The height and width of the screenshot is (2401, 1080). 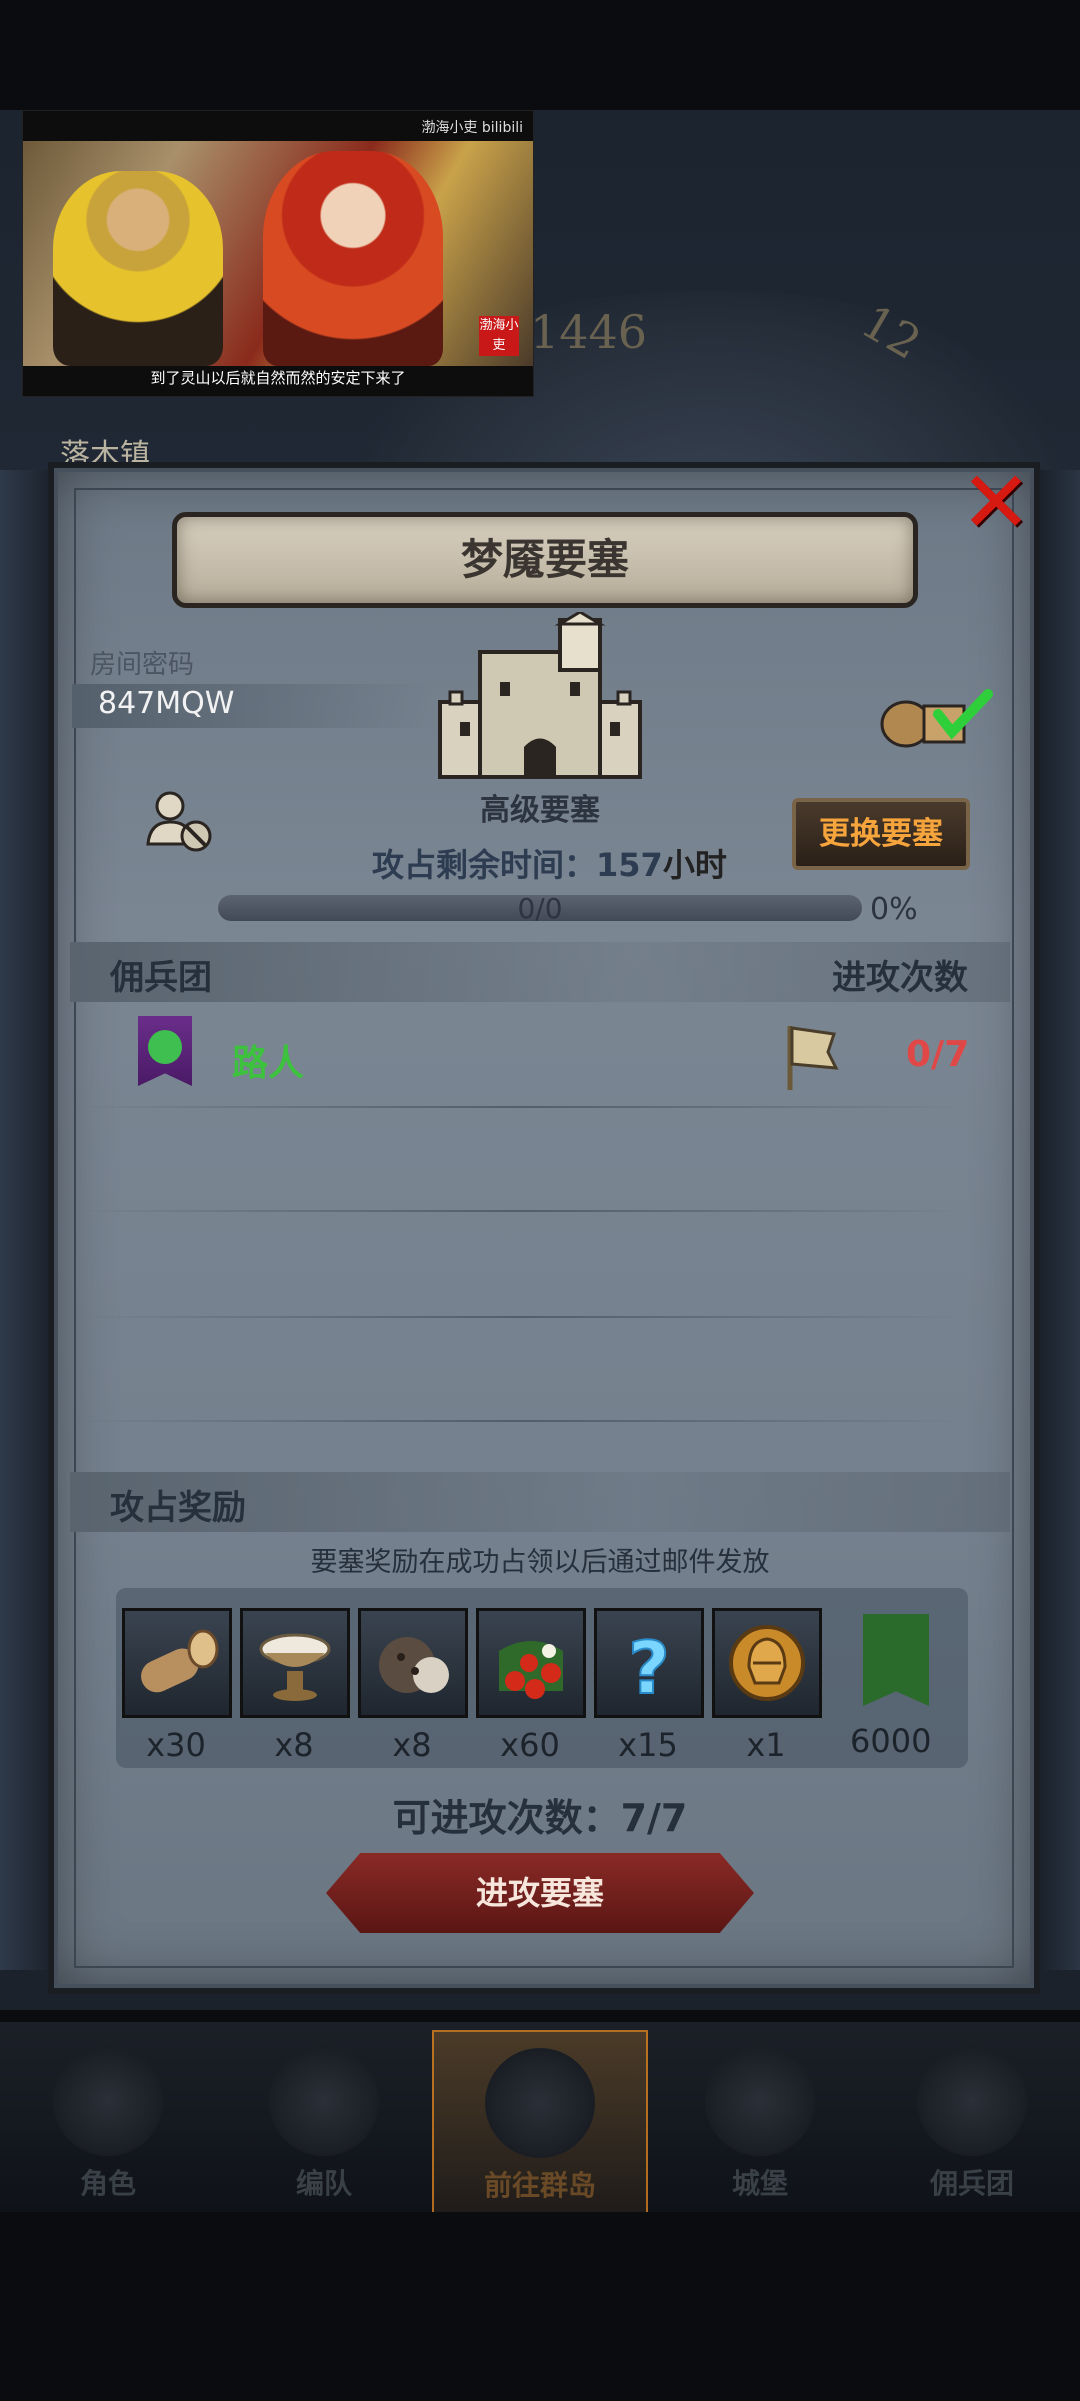 I want to click on mystery-question-icon: ?, so click(x=649, y=1663).